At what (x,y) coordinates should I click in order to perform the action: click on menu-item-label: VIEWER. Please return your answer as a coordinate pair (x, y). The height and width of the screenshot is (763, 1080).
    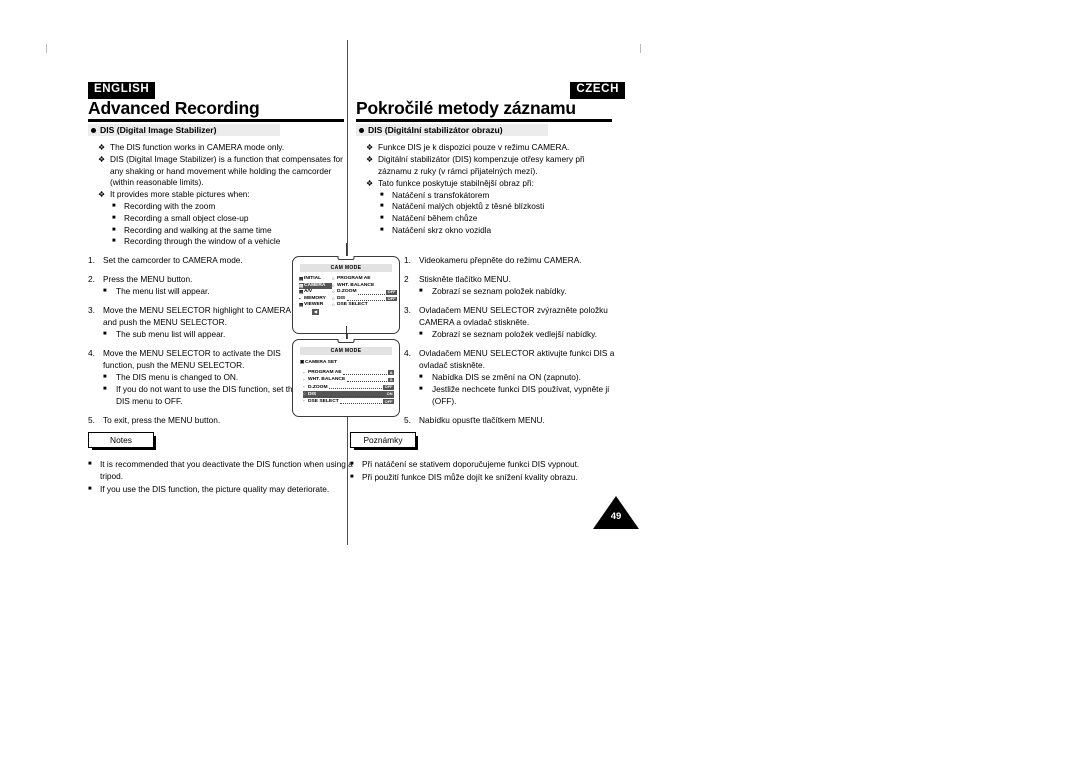
    Looking at the image, I should click on (314, 305).